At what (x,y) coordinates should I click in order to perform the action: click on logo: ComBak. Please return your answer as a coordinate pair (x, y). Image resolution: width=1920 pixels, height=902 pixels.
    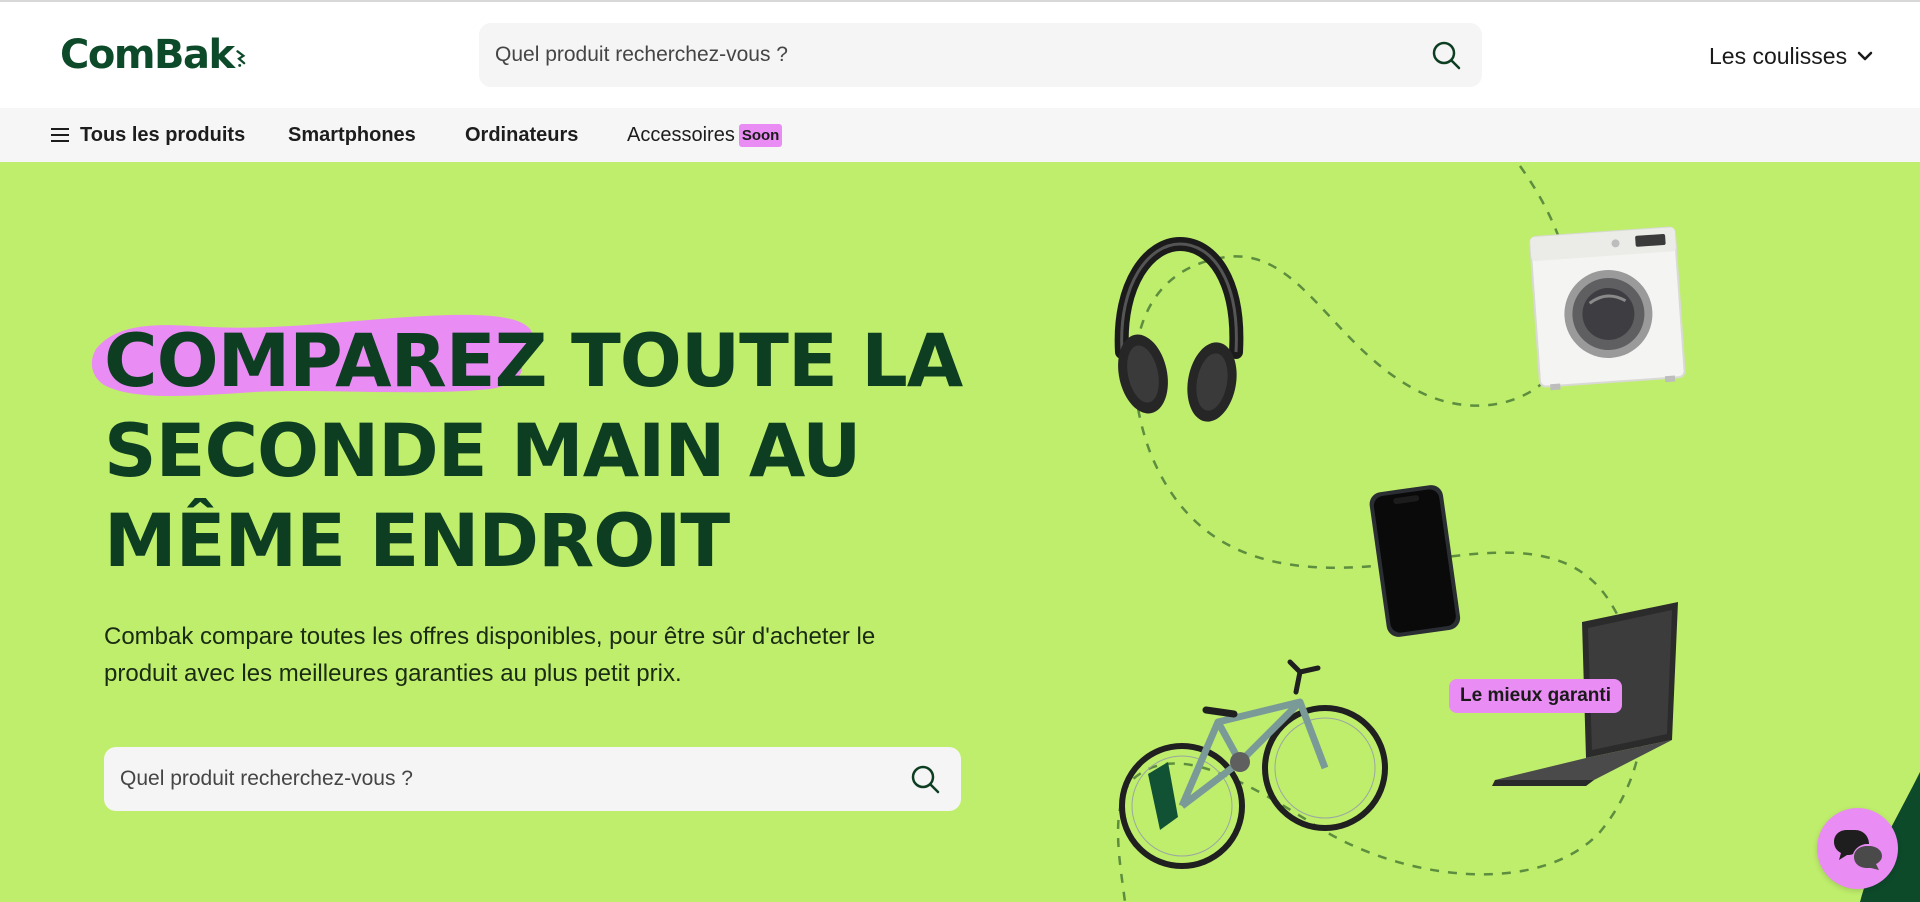
    Looking at the image, I should click on (153, 55).